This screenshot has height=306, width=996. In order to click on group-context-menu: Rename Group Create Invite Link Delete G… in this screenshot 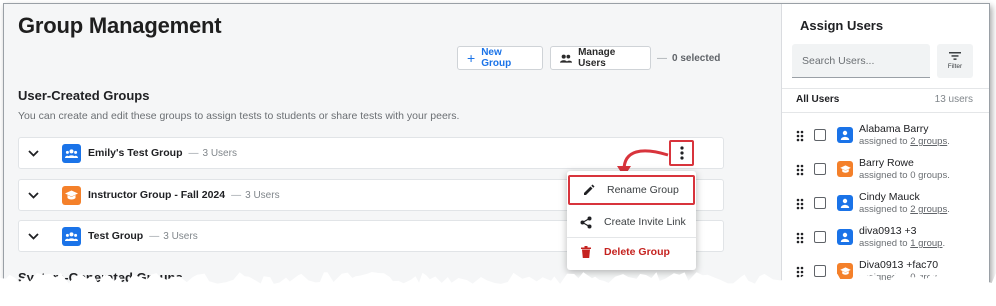, I will do `click(631, 220)`.